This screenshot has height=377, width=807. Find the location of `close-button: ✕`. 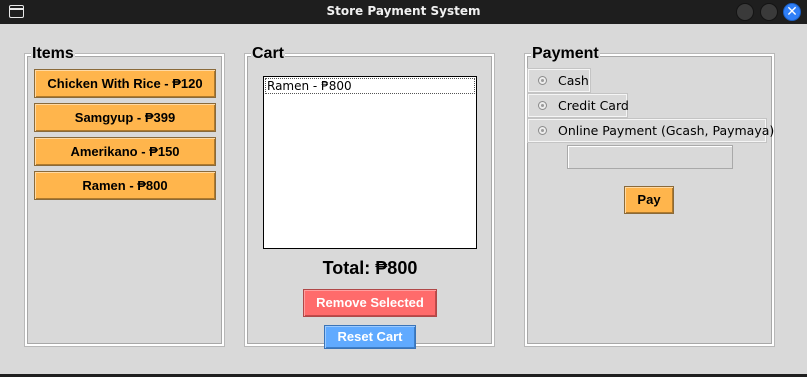

close-button: ✕ is located at coordinates (792, 12).